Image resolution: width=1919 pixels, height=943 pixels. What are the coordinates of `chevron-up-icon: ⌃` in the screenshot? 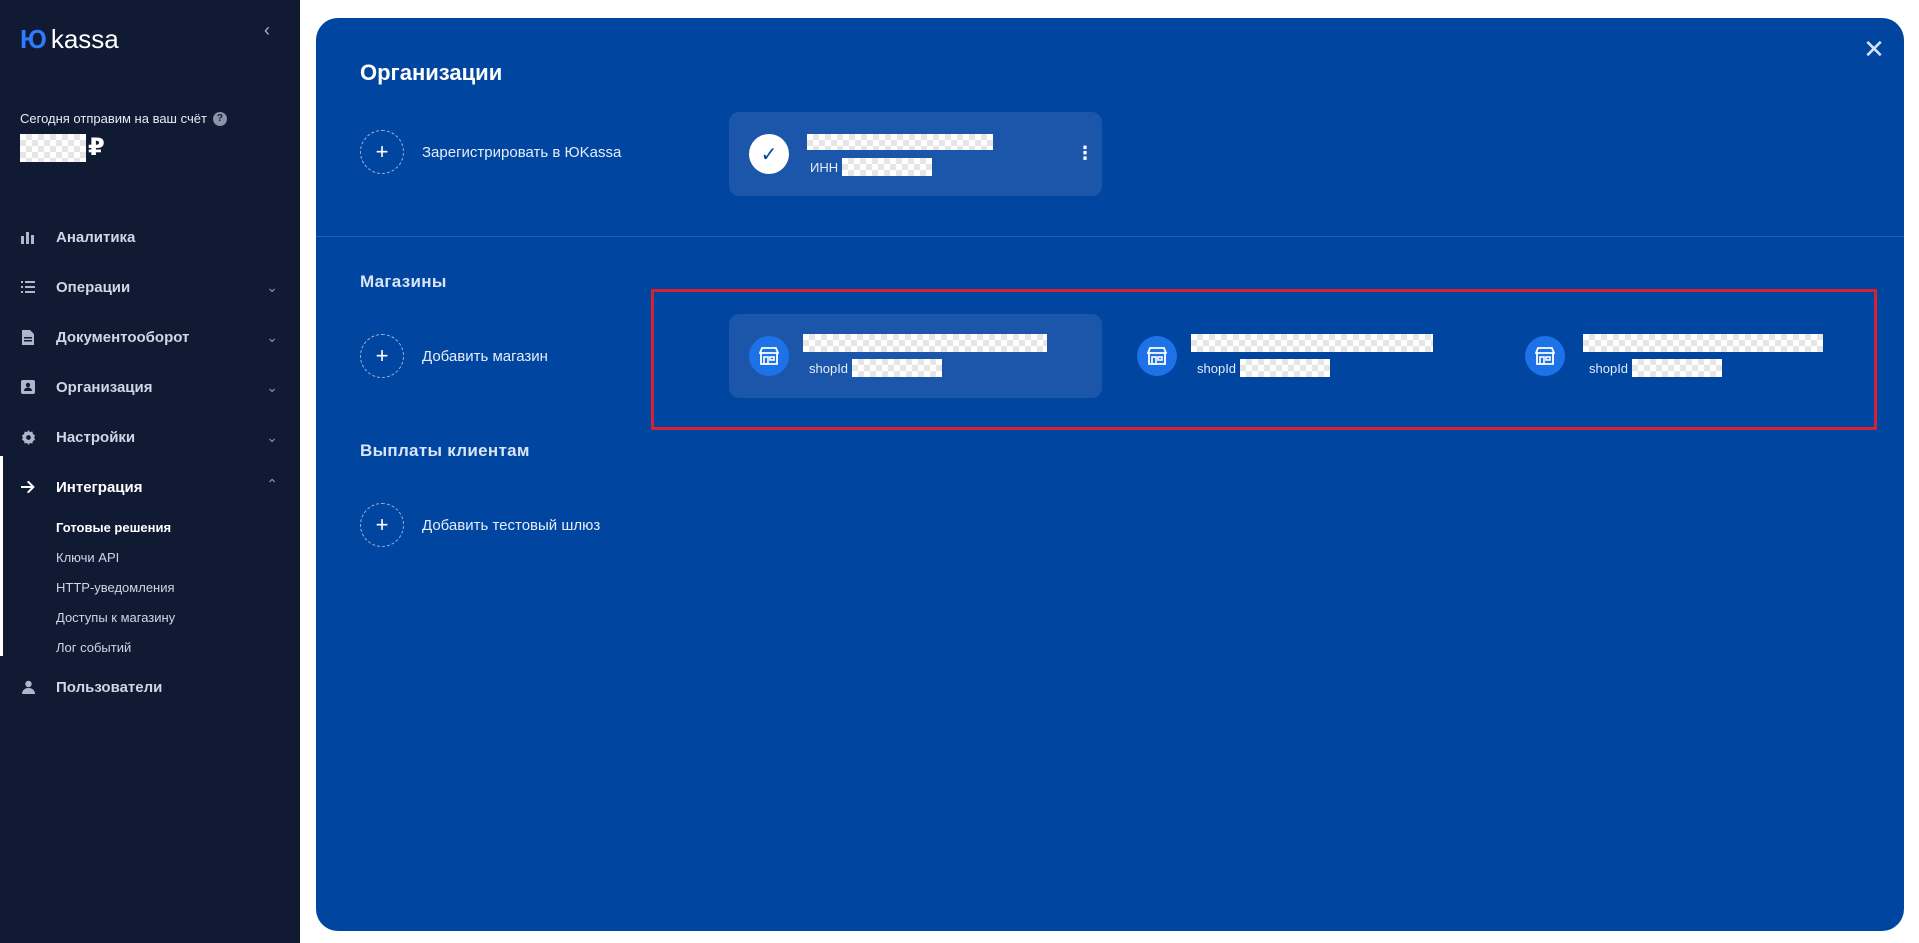 It's located at (272, 484).